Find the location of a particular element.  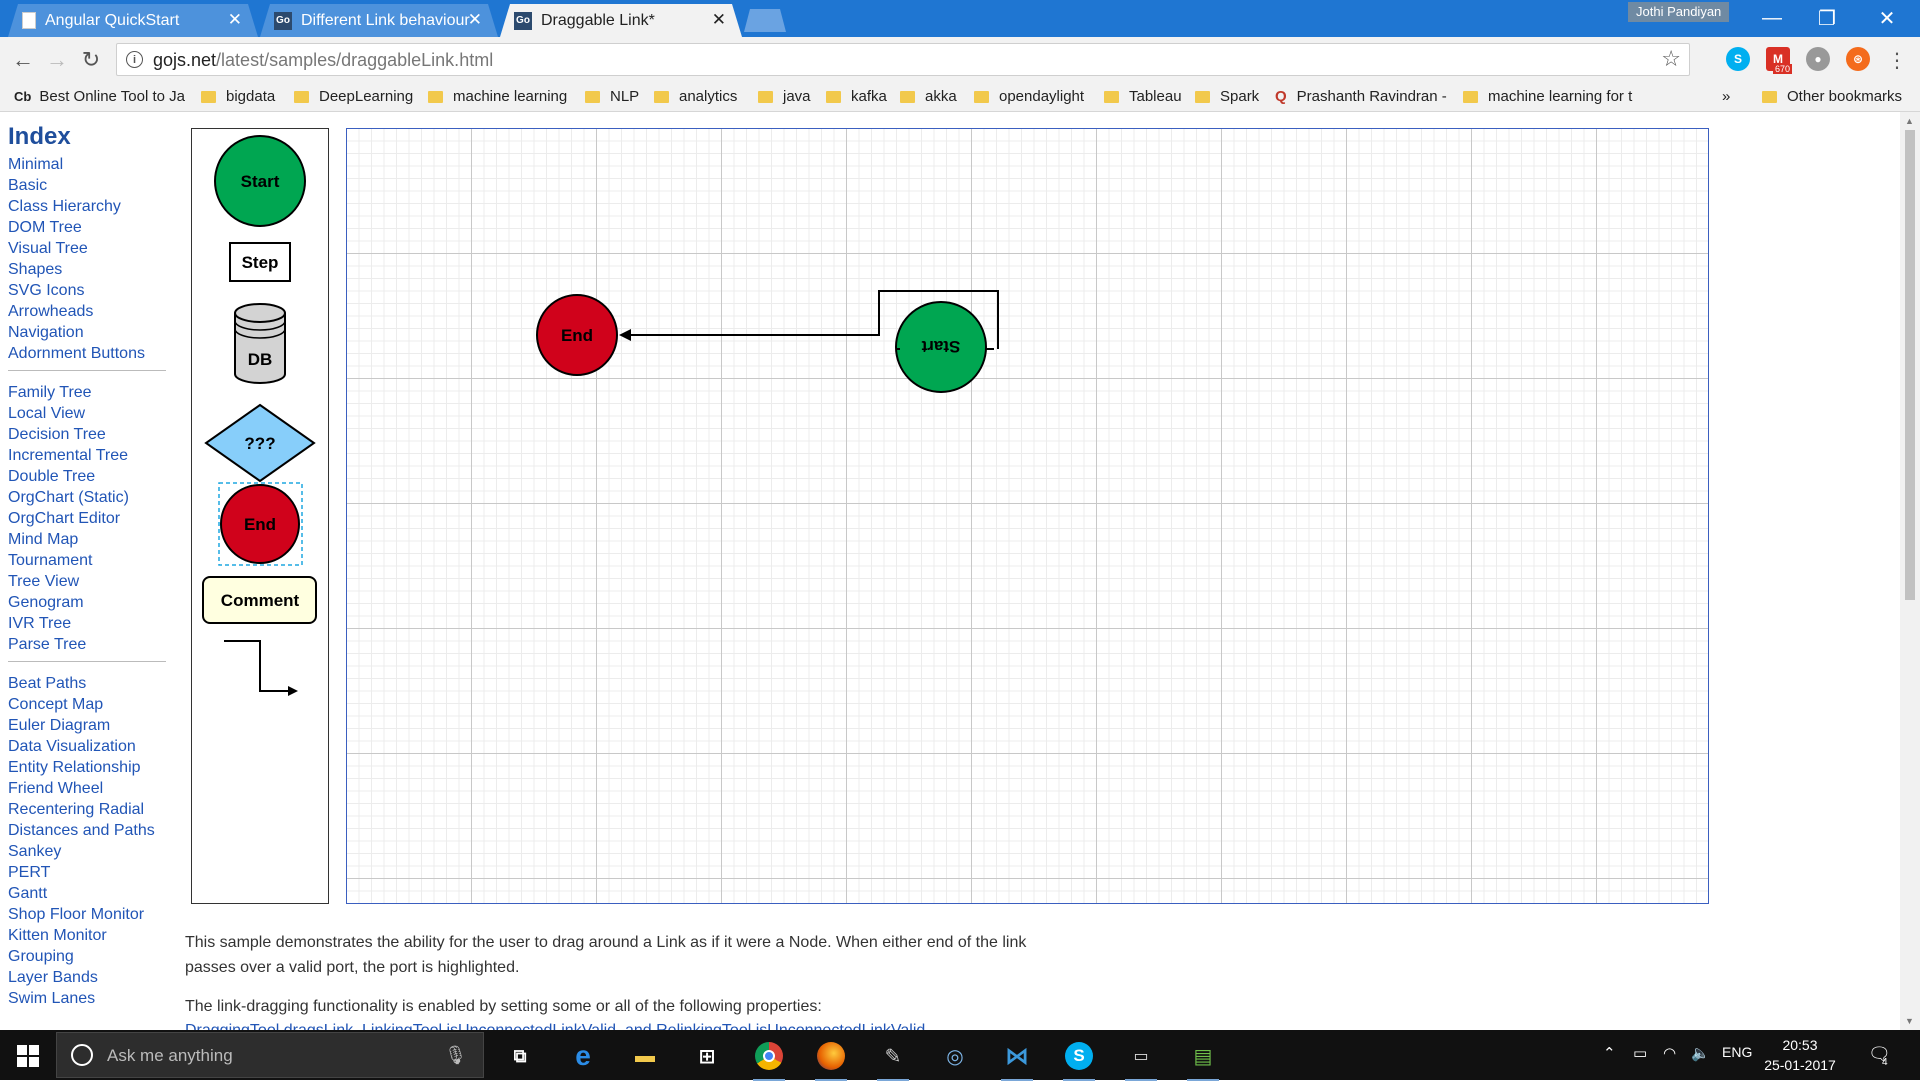

file-explorer-icon: ▬ is located at coordinates (645, 1056).